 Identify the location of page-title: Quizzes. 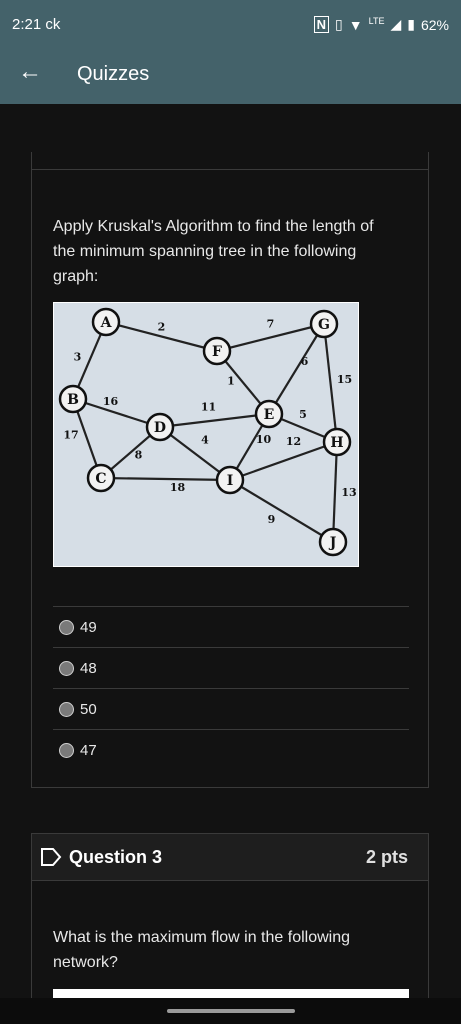
(113, 74).